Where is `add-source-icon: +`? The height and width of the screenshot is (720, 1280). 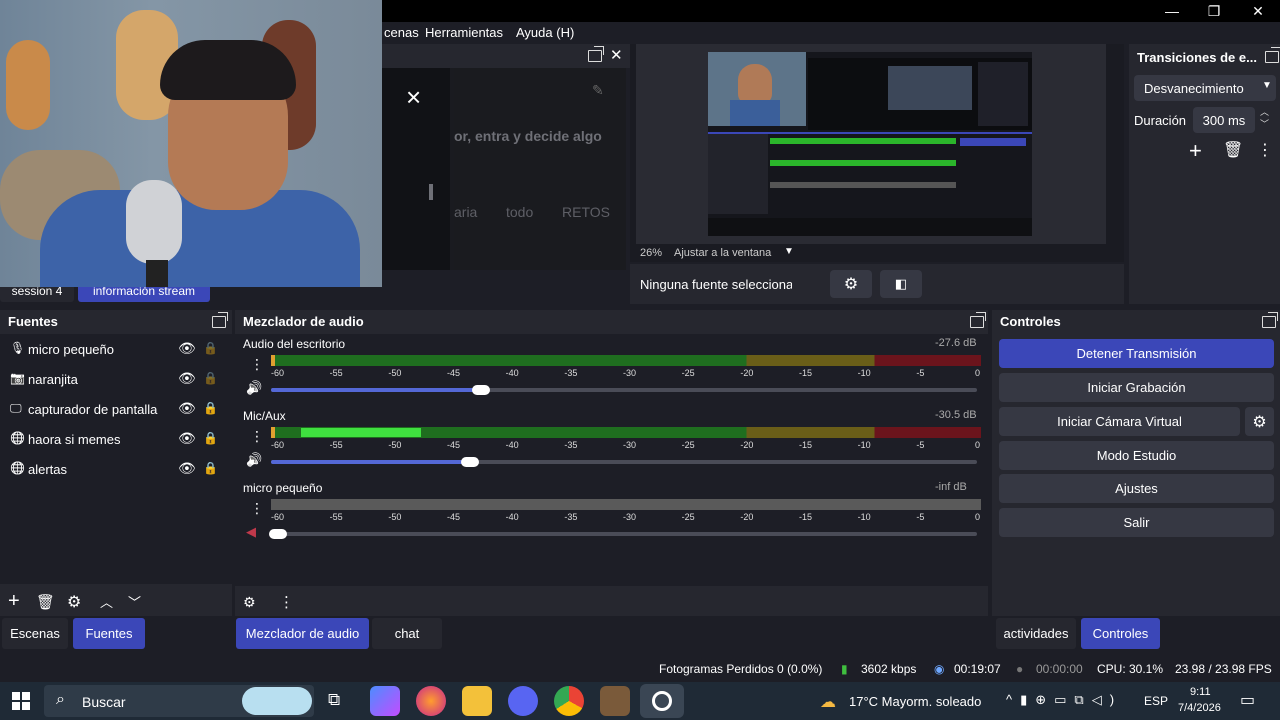
add-source-icon: + is located at coordinates (14, 601).